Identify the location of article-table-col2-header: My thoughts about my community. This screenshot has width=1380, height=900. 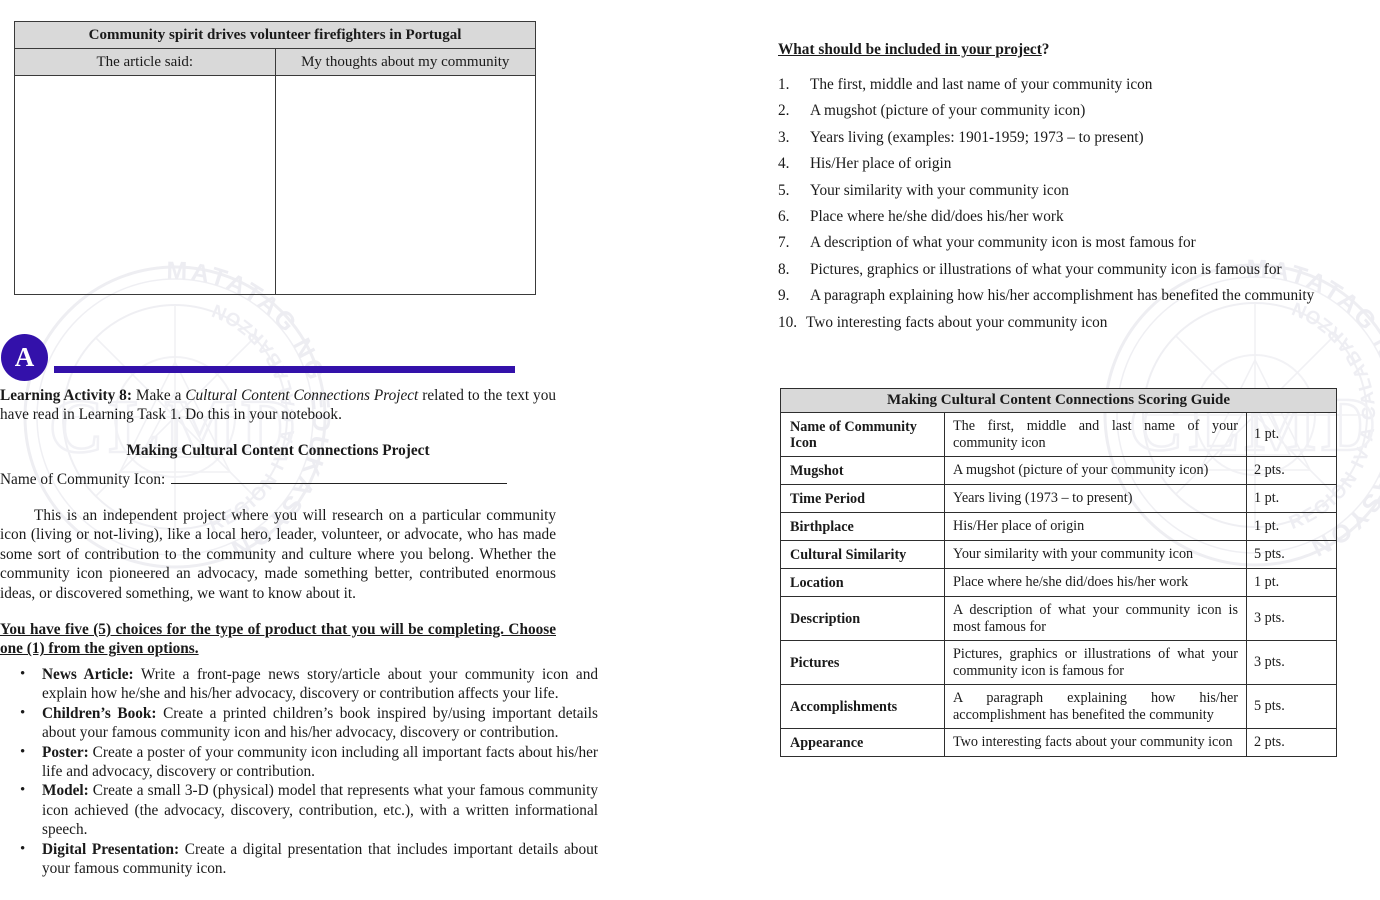
(405, 62).